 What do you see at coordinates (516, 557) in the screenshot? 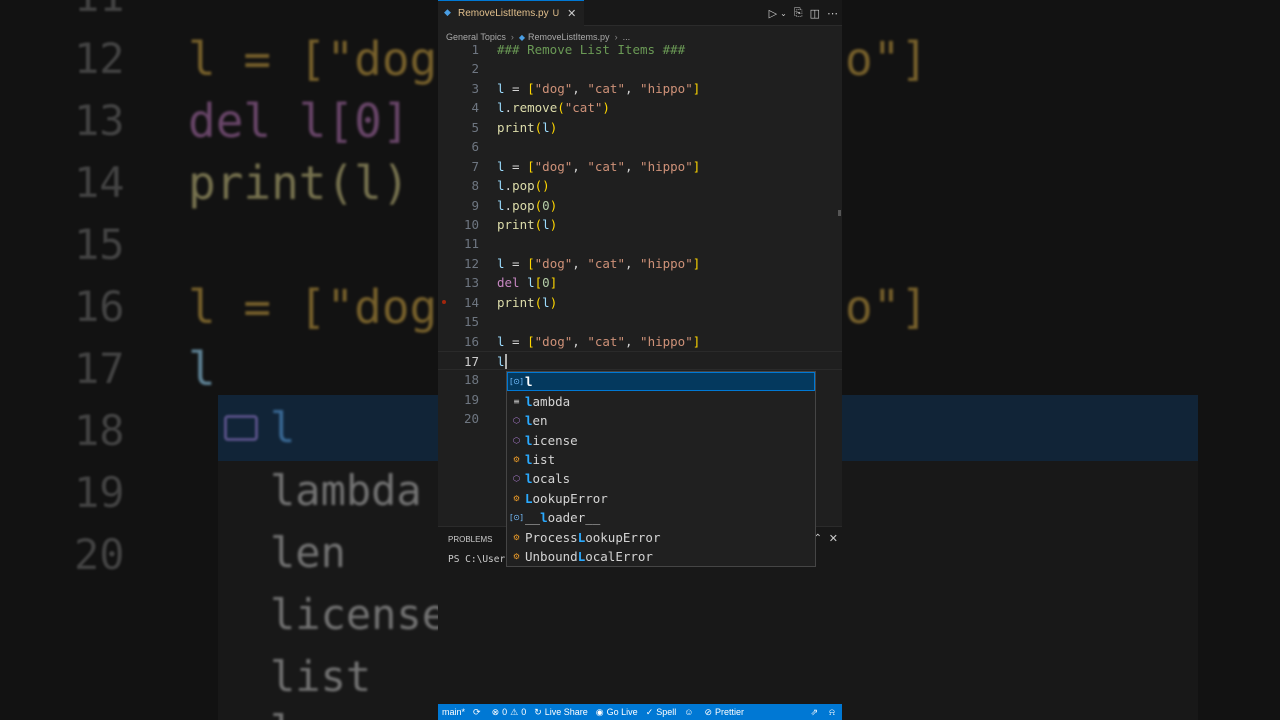
I see `class-icon: ⚙` at bounding box center [516, 557].